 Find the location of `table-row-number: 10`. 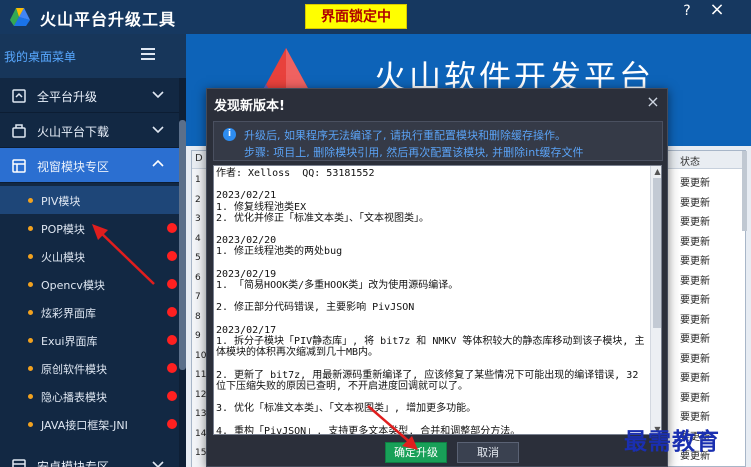

table-row-number: 10 is located at coordinates (201, 355).